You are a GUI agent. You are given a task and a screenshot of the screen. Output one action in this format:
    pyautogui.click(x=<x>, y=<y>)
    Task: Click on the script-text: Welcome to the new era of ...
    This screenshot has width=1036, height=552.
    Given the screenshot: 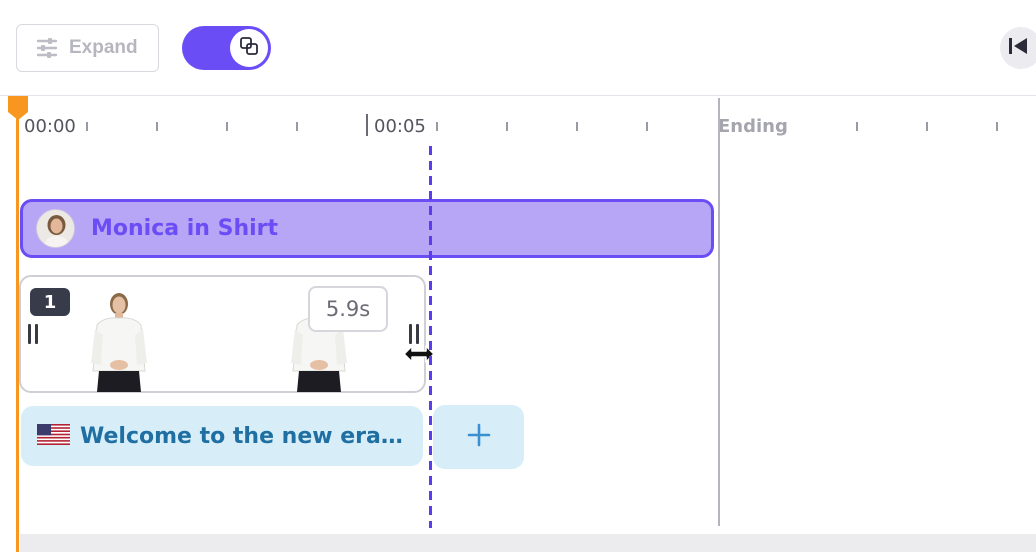 What is the action you would take?
    pyautogui.click(x=245, y=436)
    